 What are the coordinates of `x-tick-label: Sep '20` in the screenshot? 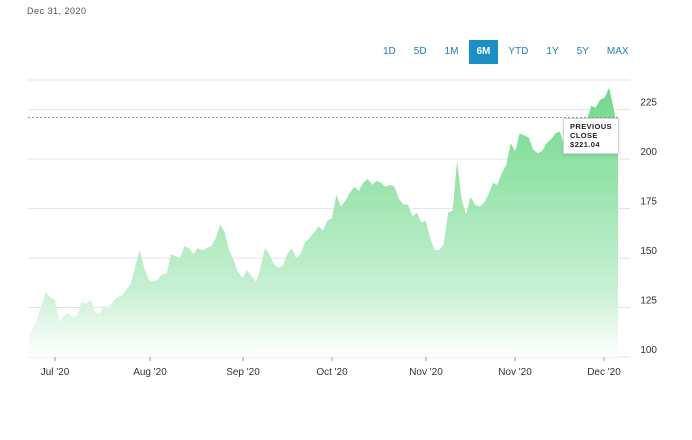 It's located at (243, 372).